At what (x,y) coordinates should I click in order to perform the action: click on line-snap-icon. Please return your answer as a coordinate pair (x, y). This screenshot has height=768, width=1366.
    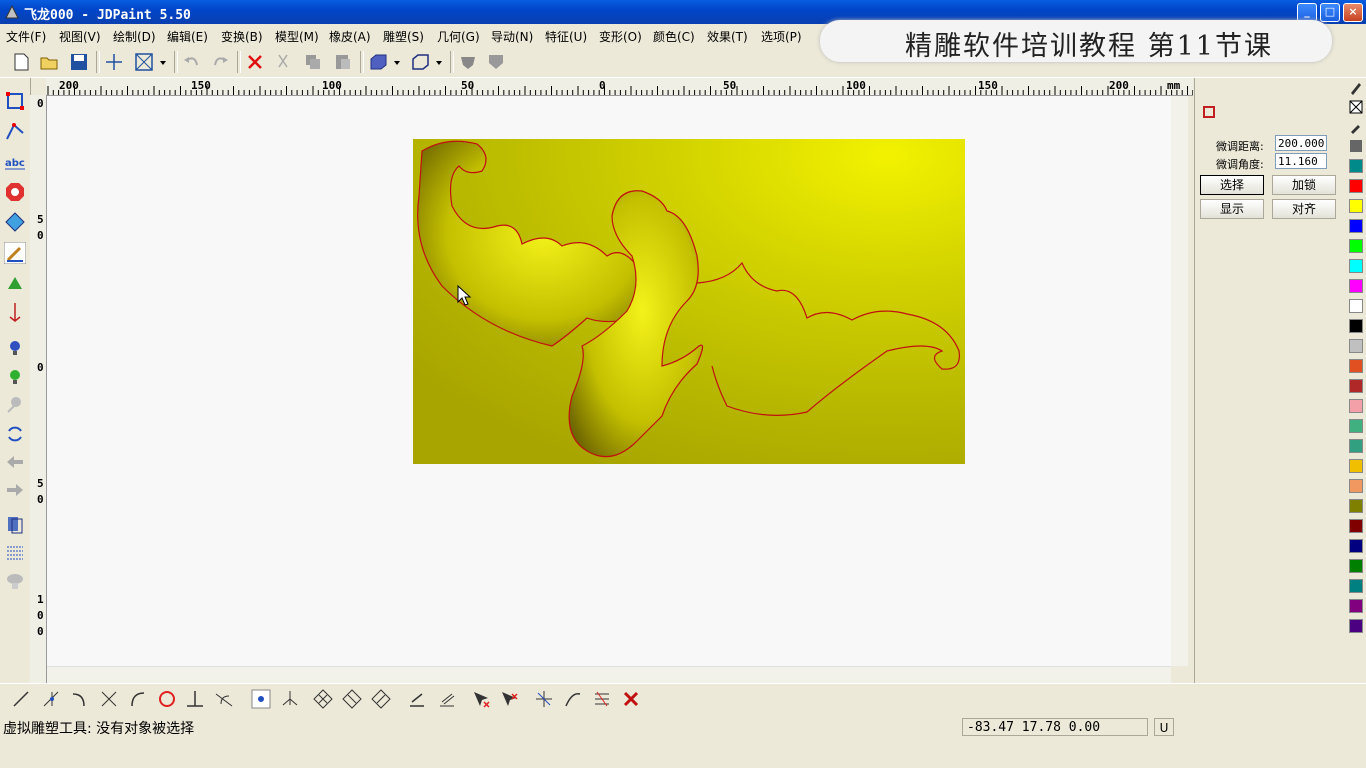
    Looking at the image, I should click on (21, 699).